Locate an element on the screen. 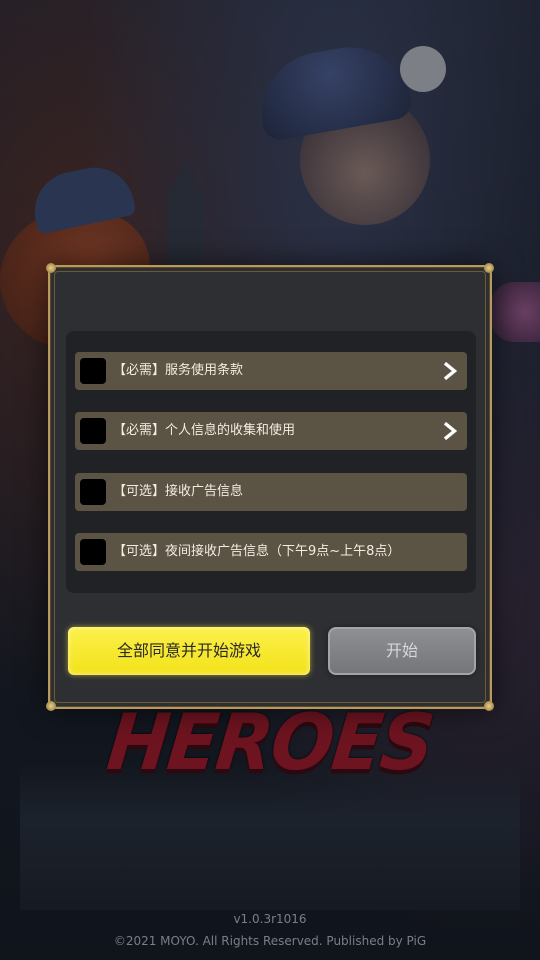  terms-item-privacy: 【必需】个人信息的收集和使用 is located at coordinates (271, 431).